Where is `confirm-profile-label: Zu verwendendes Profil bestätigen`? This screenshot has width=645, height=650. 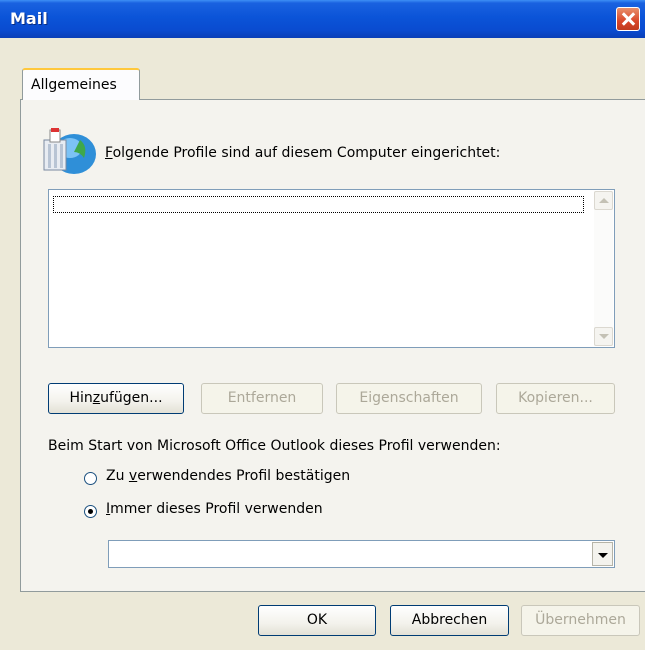
confirm-profile-label: Zu verwendendes Profil bestätigen is located at coordinates (228, 476).